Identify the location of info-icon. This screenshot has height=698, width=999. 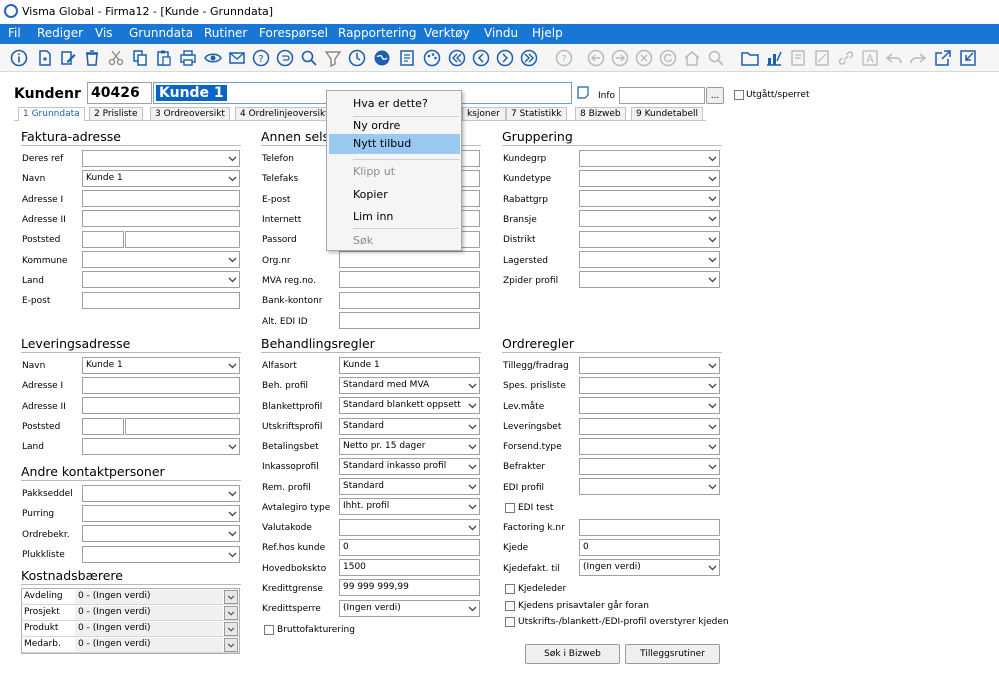
(18, 57).